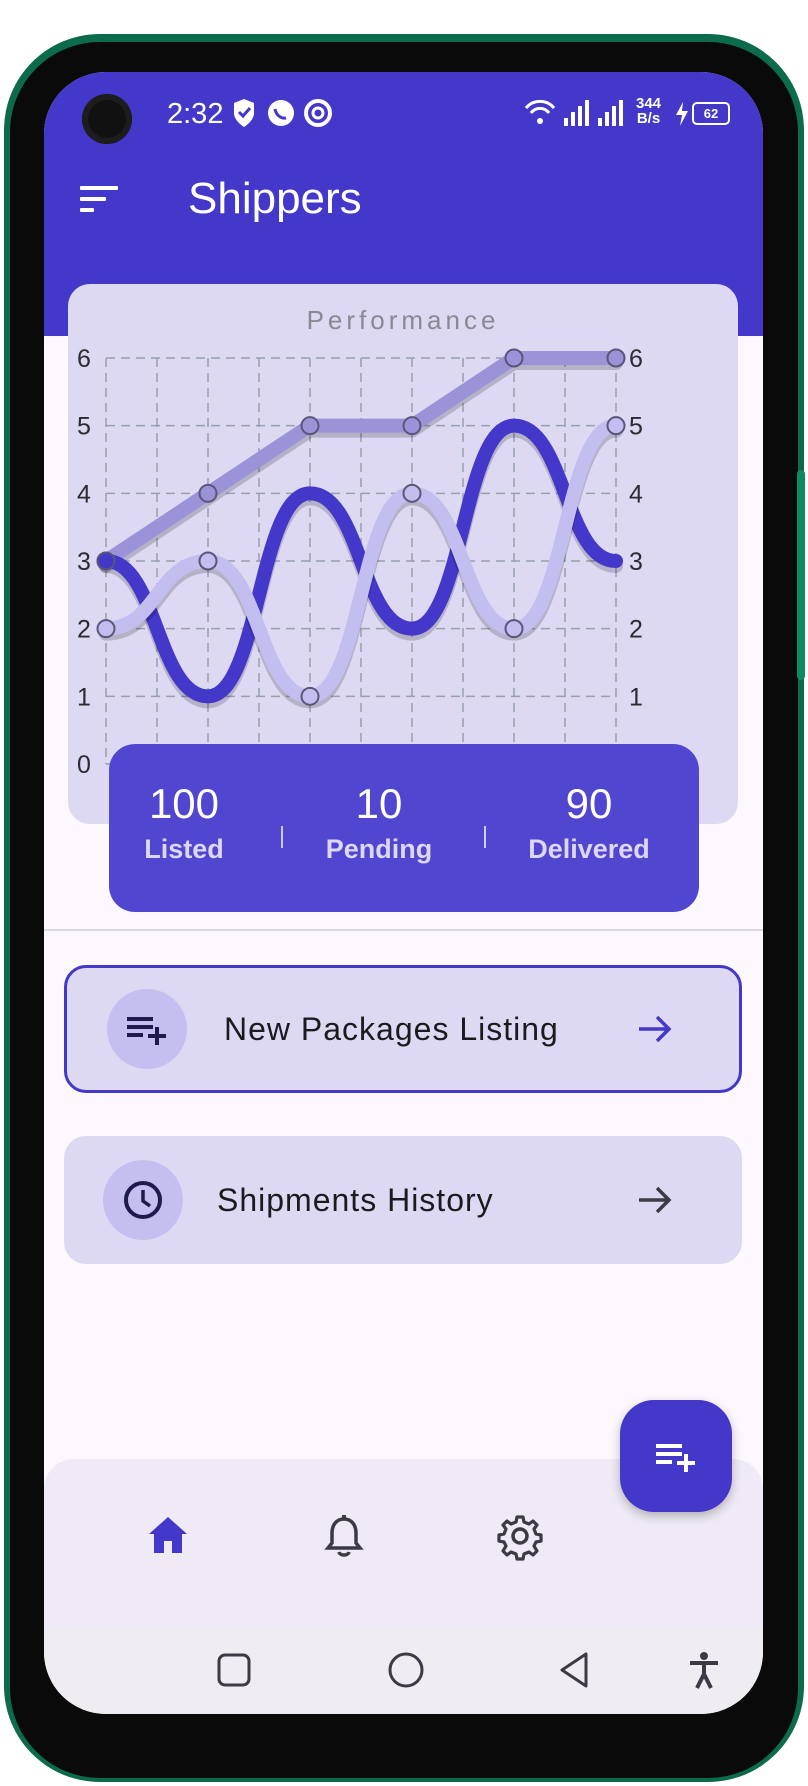 The height and width of the screenshot is (1786, 808). Describe the element at coordinates (704, 1670) in the screenshot. I see `accessibility-icon` at that location.